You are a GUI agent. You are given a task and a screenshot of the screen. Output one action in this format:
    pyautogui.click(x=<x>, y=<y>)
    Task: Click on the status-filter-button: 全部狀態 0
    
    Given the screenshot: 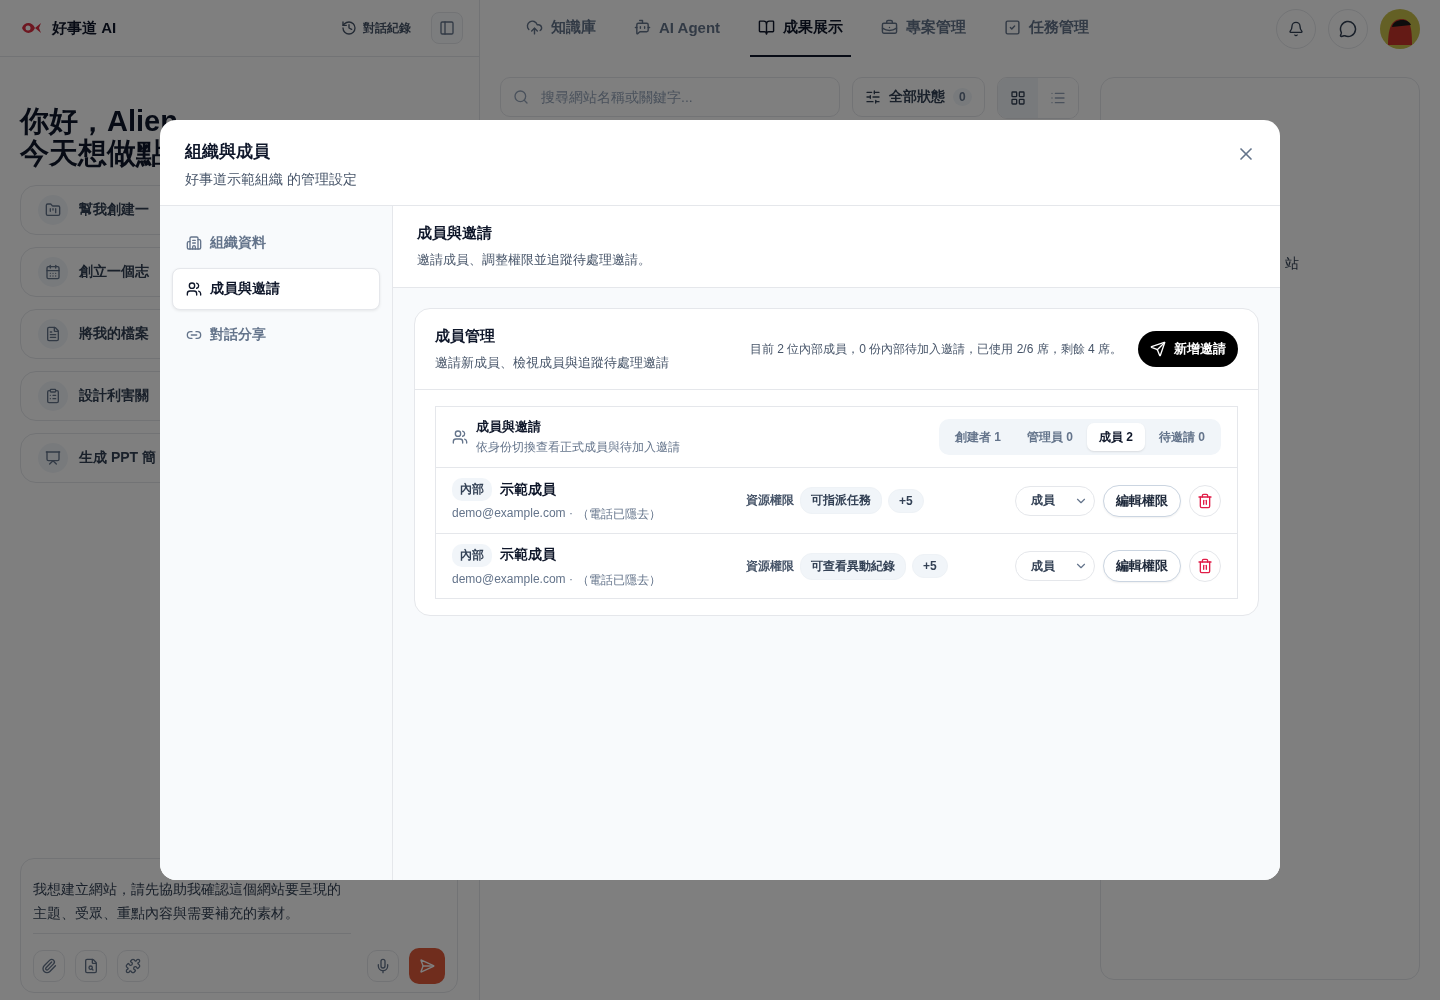 What is the action you would take?
    pyautogui.click(x=918, y=97)
    